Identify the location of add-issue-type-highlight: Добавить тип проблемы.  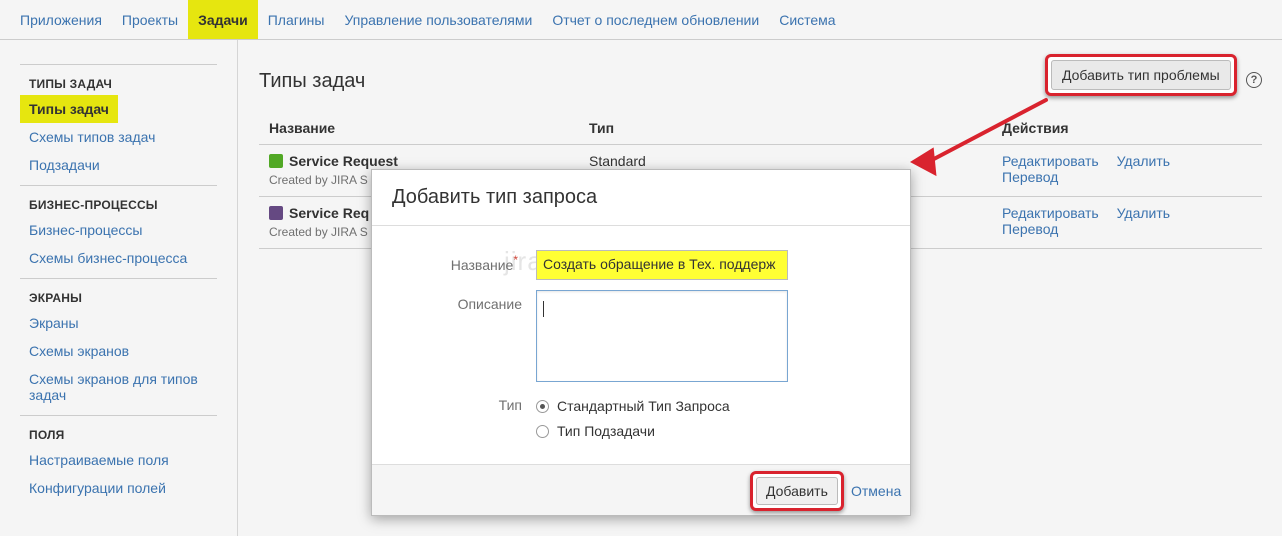
(1141, 75).